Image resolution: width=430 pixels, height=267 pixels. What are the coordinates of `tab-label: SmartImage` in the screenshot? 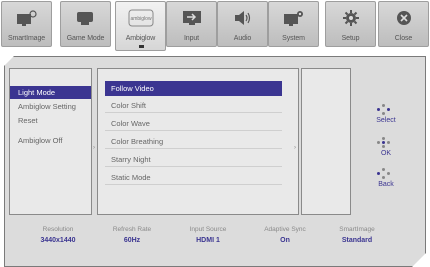 It's located at (26, 38).